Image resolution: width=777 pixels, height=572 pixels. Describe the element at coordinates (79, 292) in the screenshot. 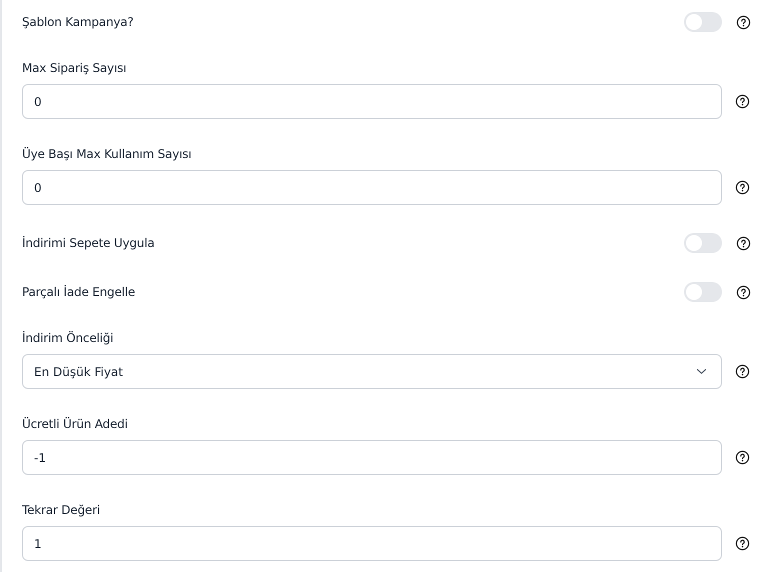

I see `field-label: Parçalı İade Engelle` at that location.